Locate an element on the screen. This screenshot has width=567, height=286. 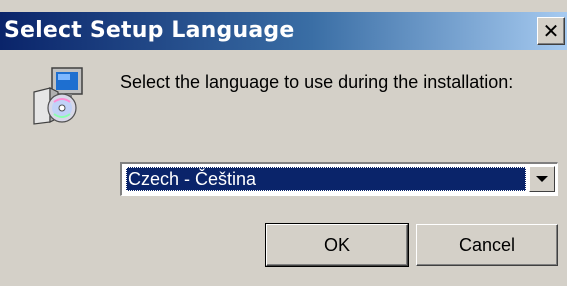
chevron-down-icon is located at coordinates (542, 179).